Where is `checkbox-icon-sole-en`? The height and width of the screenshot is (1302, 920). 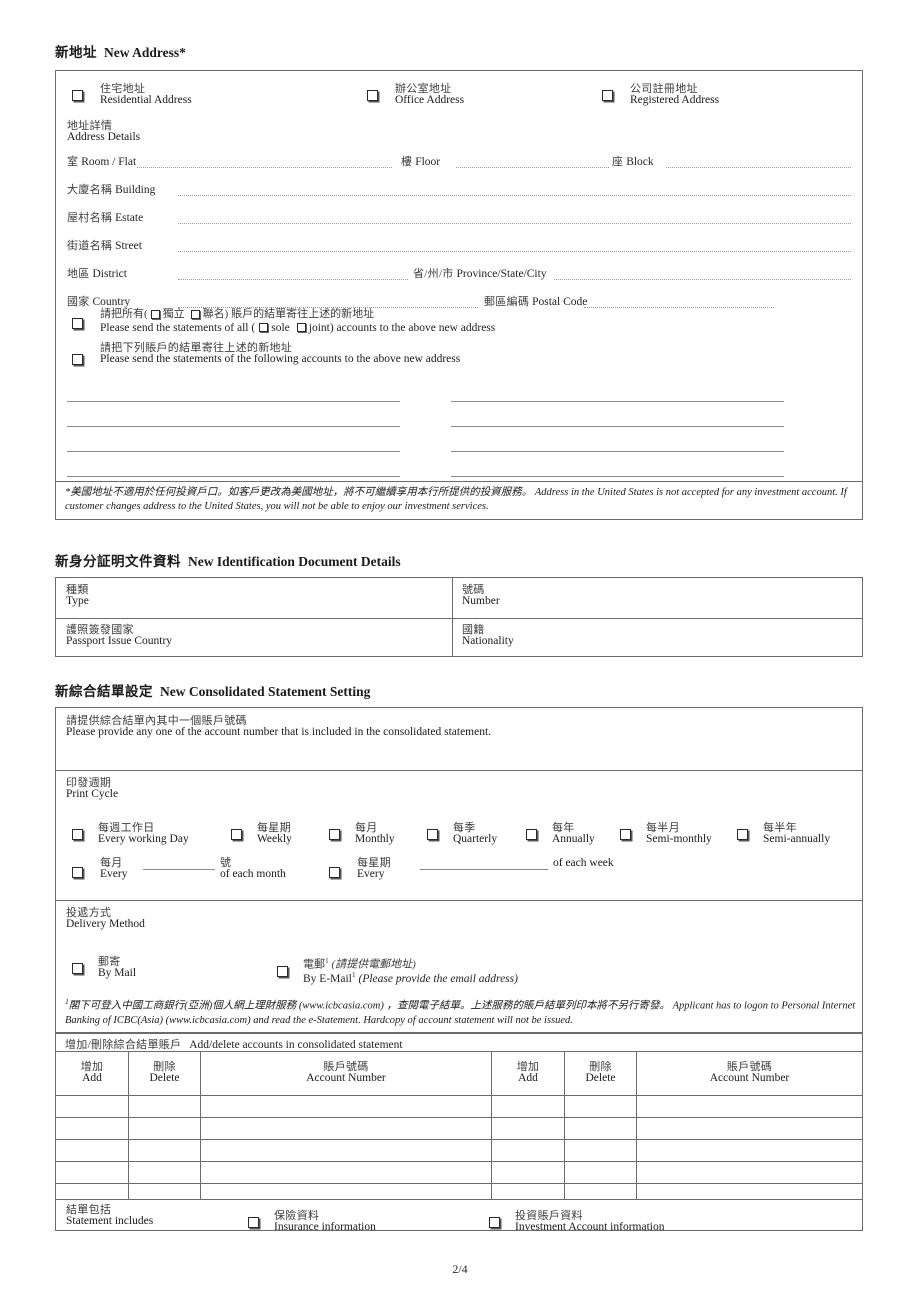 checkbox-icon-sole-en is located at coordinates (264, 328).